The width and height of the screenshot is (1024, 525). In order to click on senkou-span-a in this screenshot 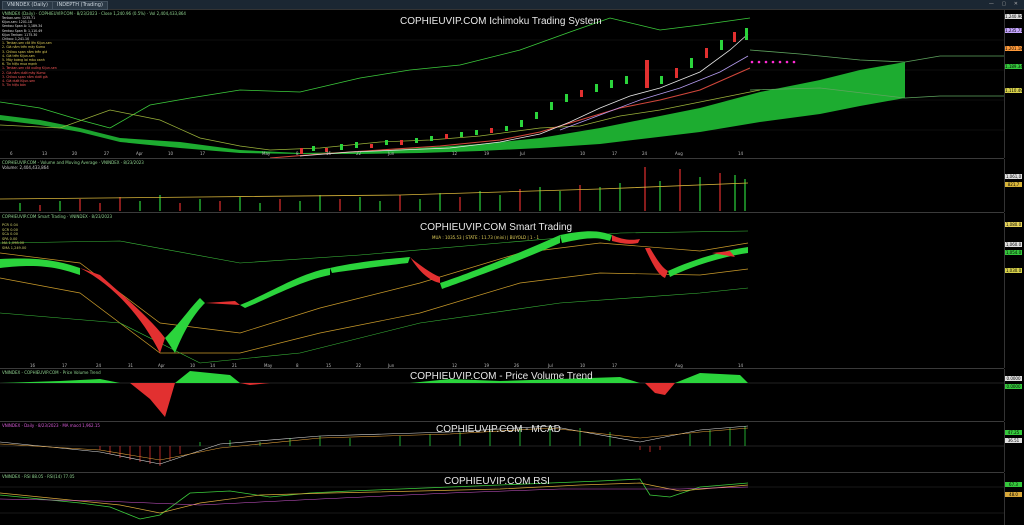, I will do `click(876, 56)`.